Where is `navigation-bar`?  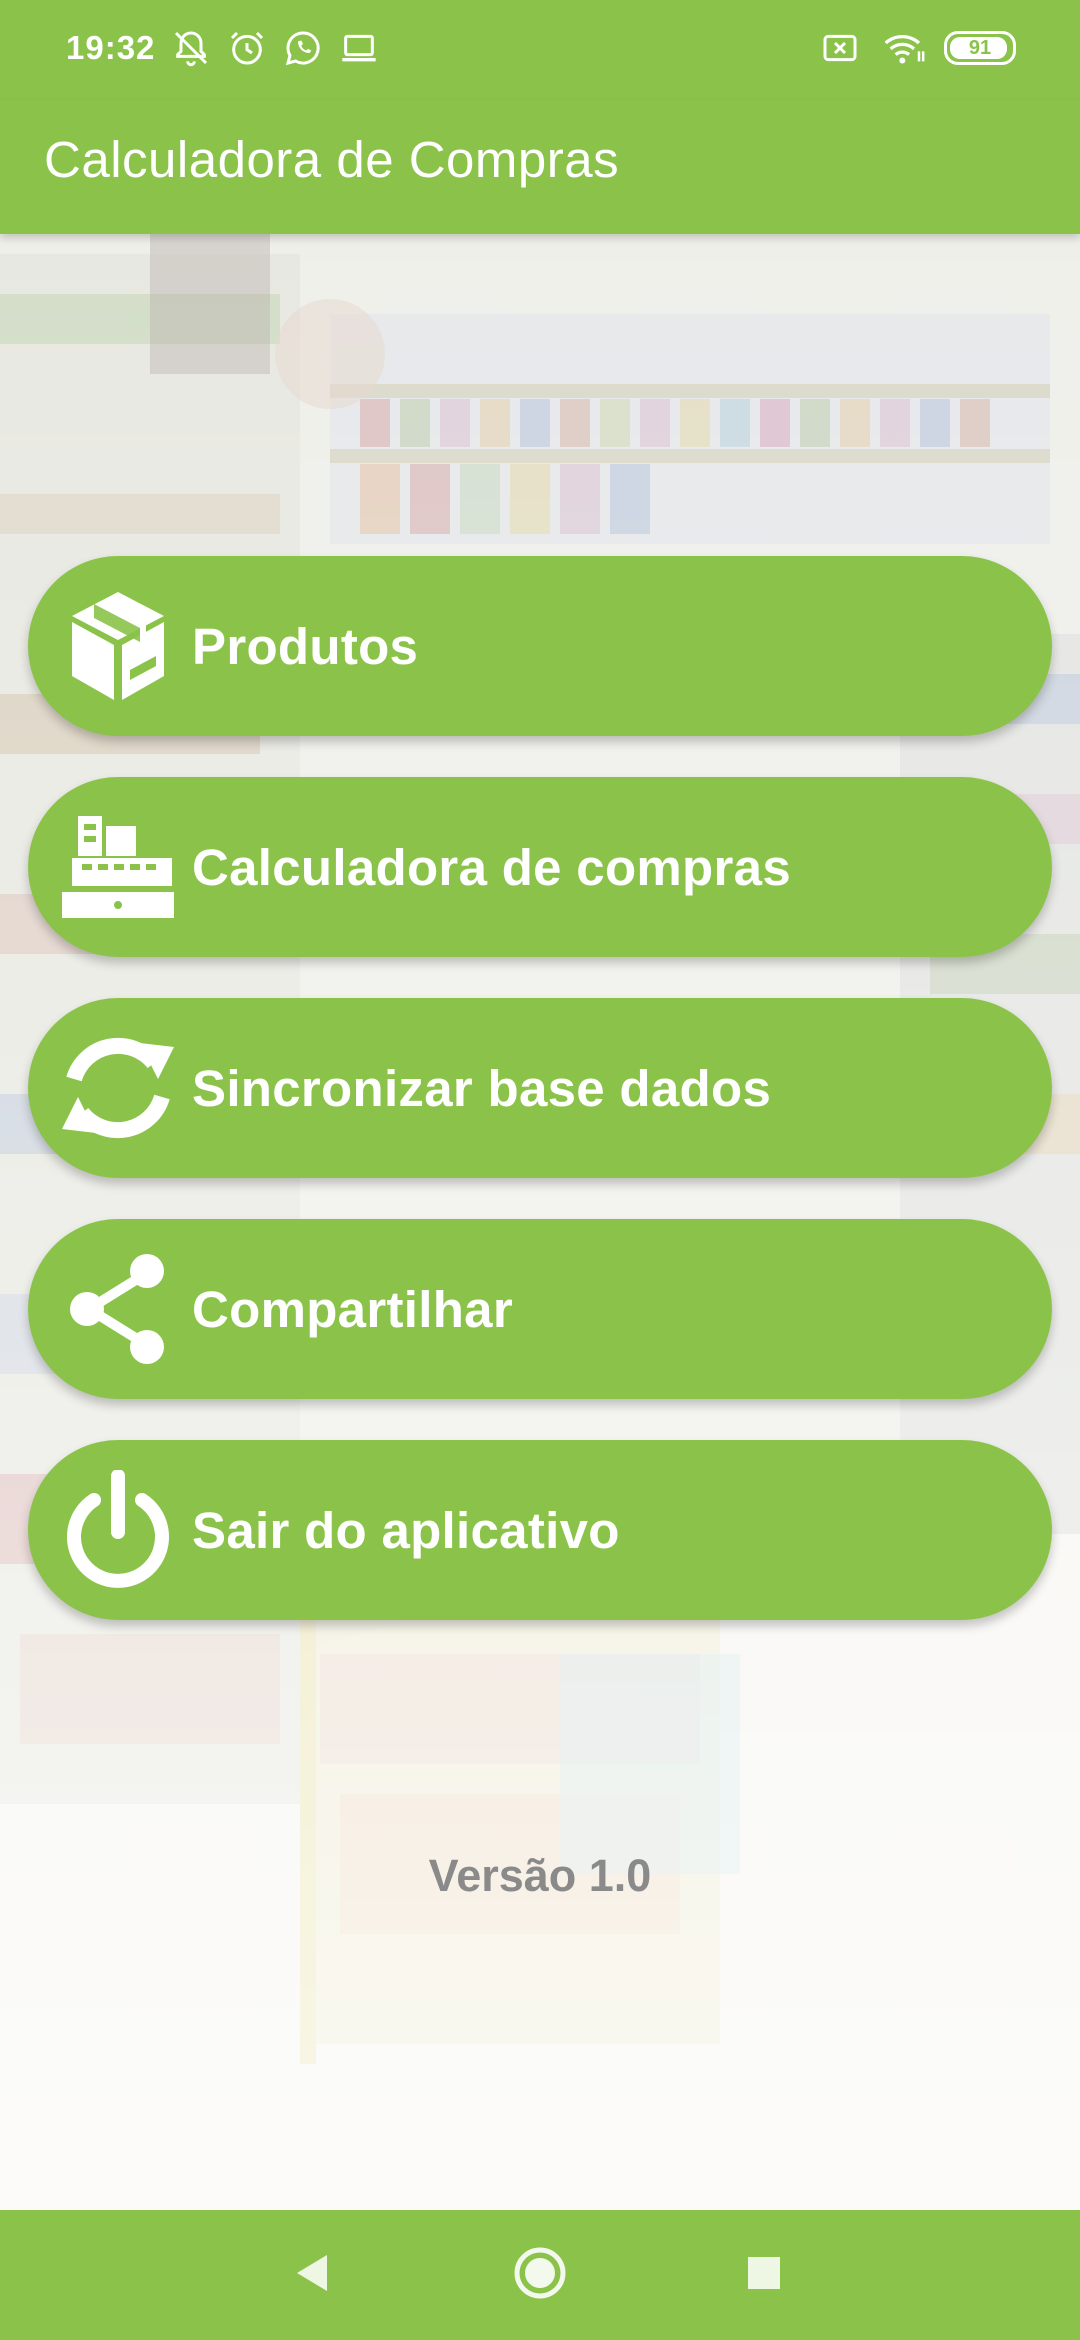 navigation-bar is located at coordinates (540, 2275).